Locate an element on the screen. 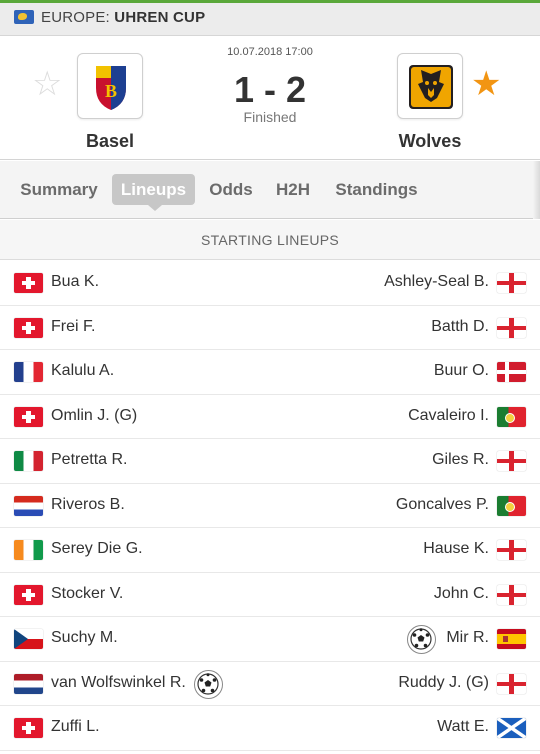 This screenshot has width=540, height=754. top-accent-bar is located at coordinates (270, 1).